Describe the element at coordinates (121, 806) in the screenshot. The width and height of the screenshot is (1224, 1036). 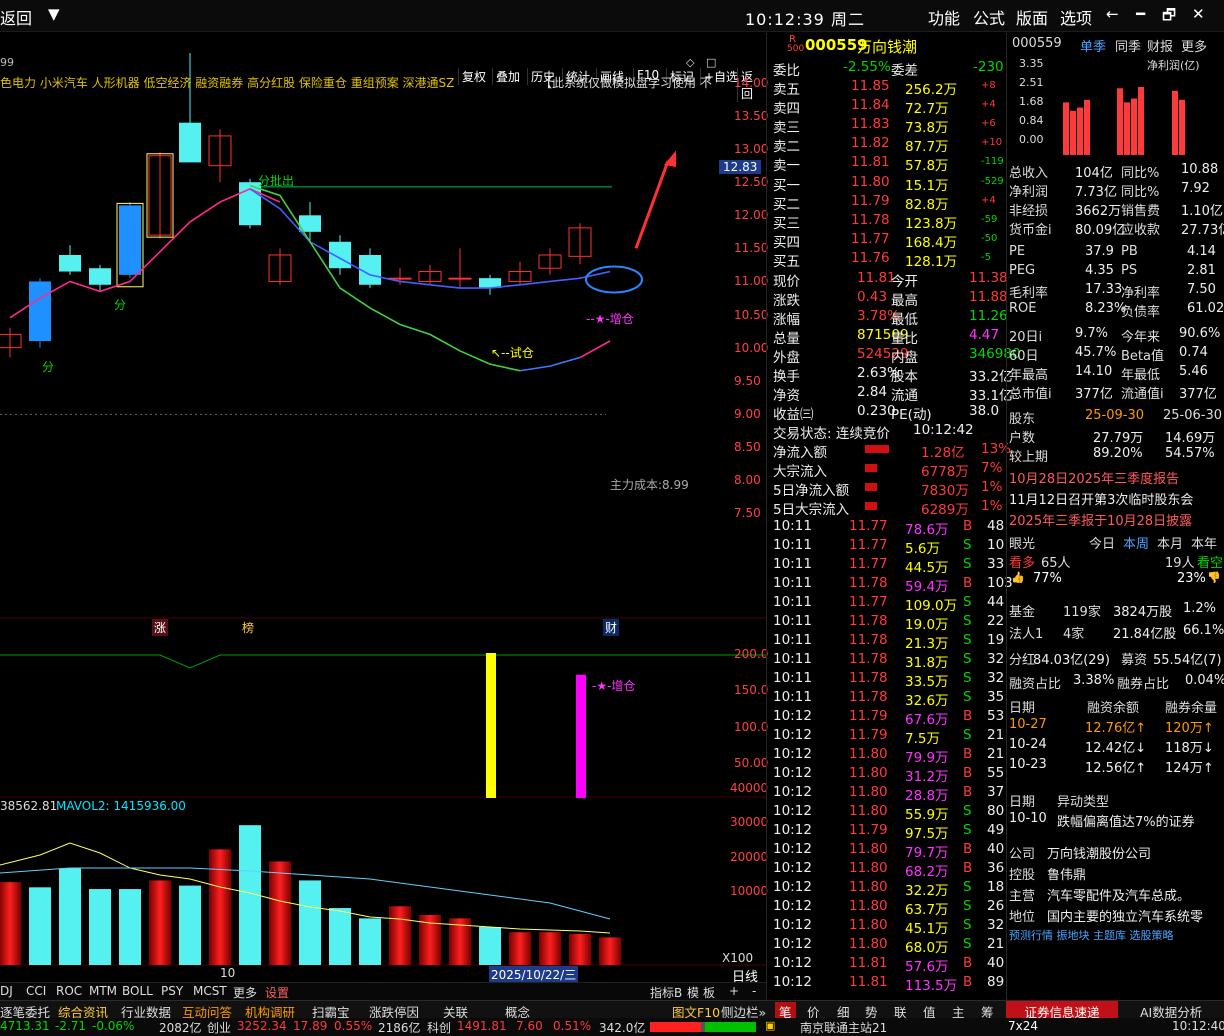
I see `mavol-value: MAVOL2: 1415936.00` at that location.